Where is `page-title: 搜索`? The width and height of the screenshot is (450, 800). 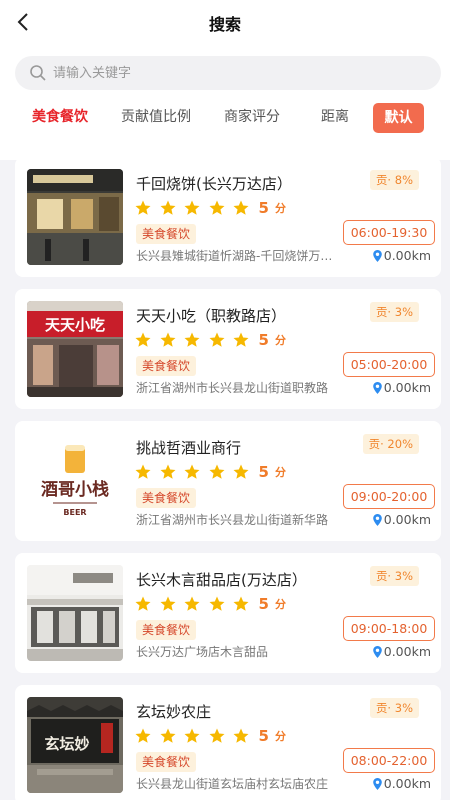
page-title: 搜索 is located at coordinates (224, 24).